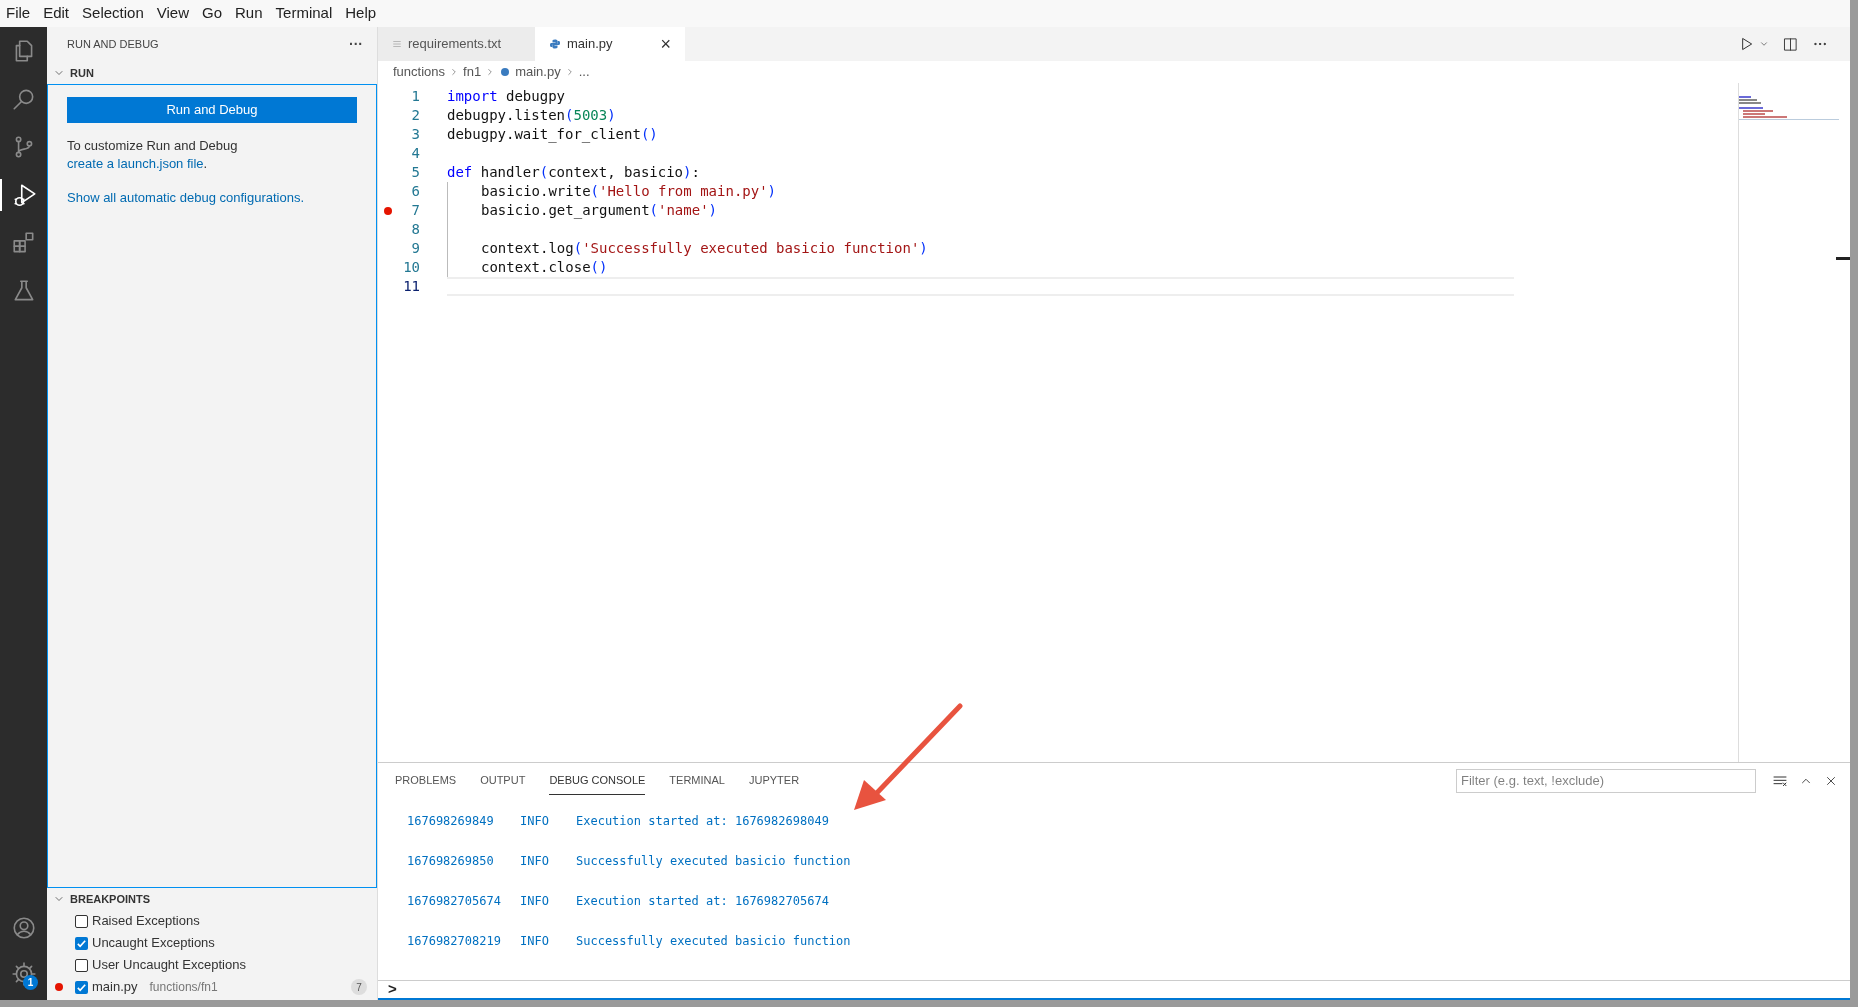 The image size is (1858, 1007). Describe the element at coordinates (153, 943) in the screenshot. I see `breakpoint-label: Uncaught Exceptions` at that location.